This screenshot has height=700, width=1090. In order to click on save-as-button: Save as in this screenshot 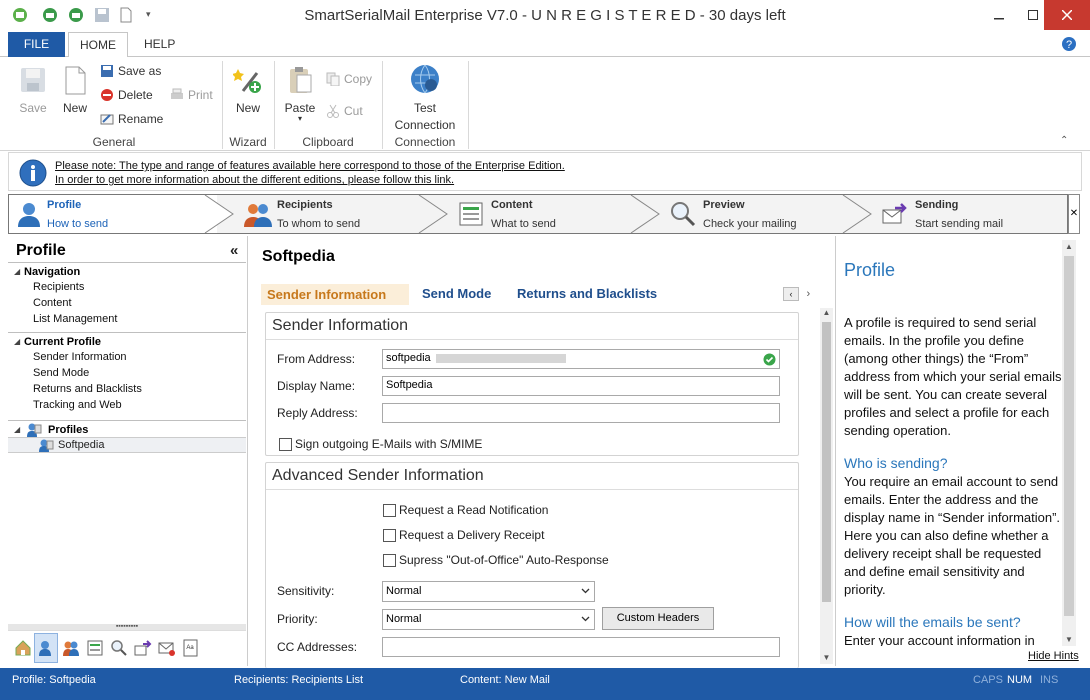, I will do `click(130, 71)`.